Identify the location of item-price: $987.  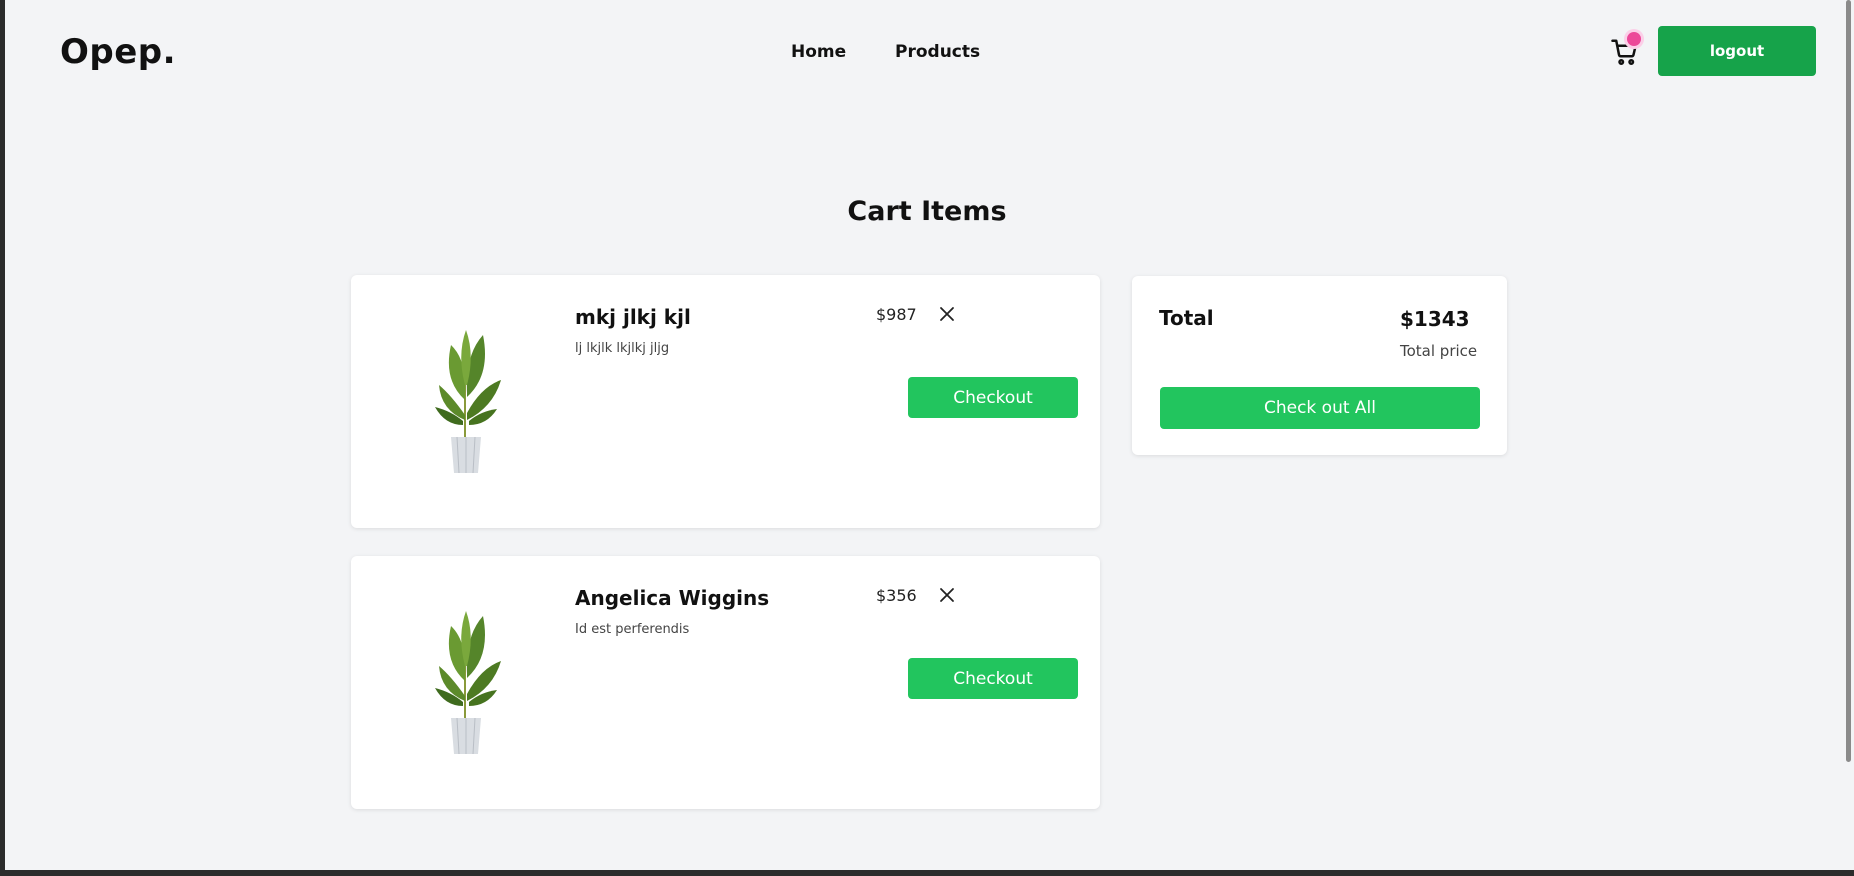
(896, 314).